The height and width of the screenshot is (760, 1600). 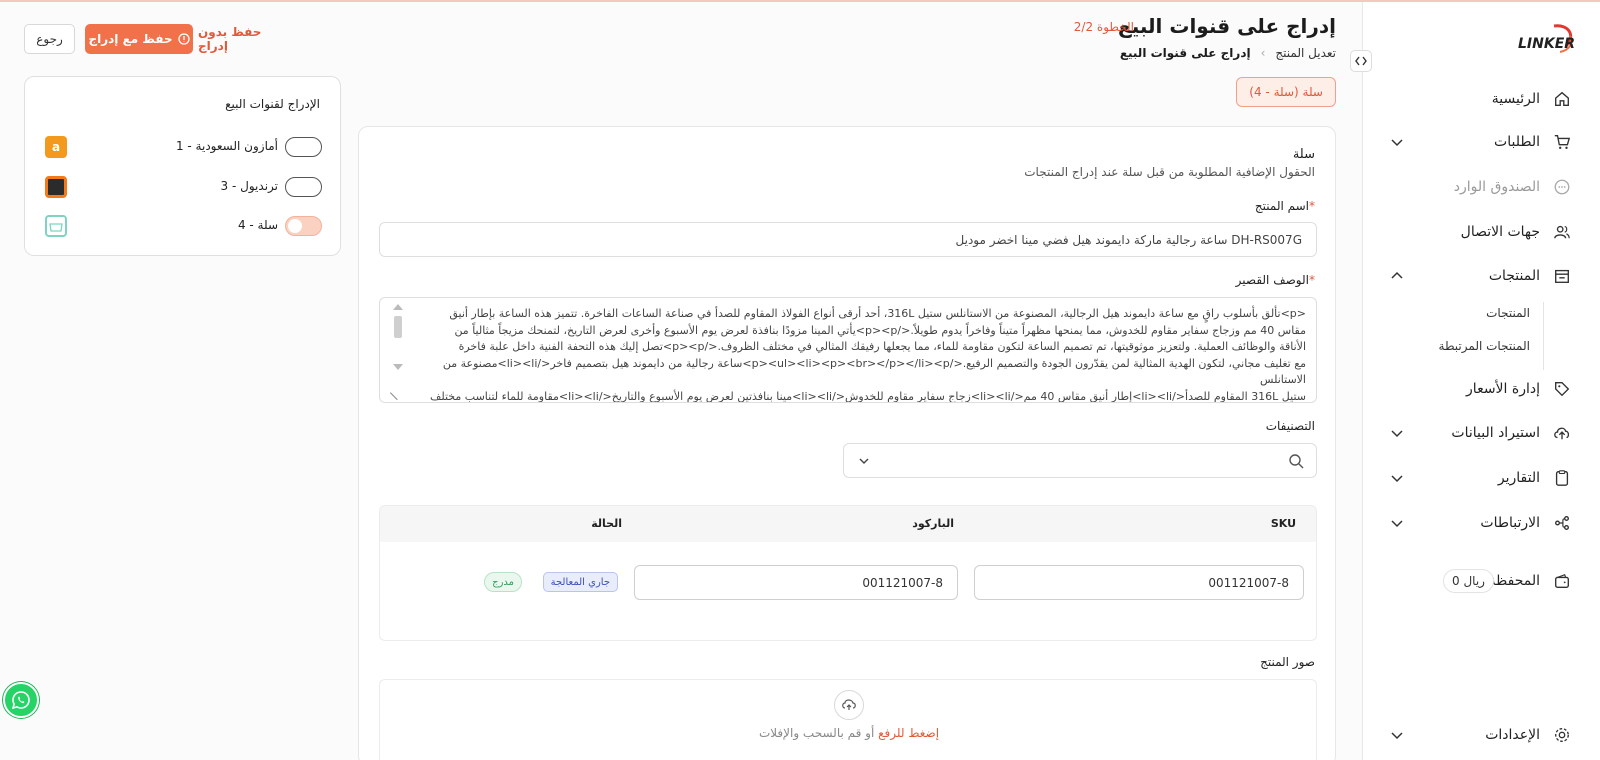 I want to click on image-upload-dropzone: إضغط للرفع أو قم بالسحب والإفلات, so click(x=848, y=719).